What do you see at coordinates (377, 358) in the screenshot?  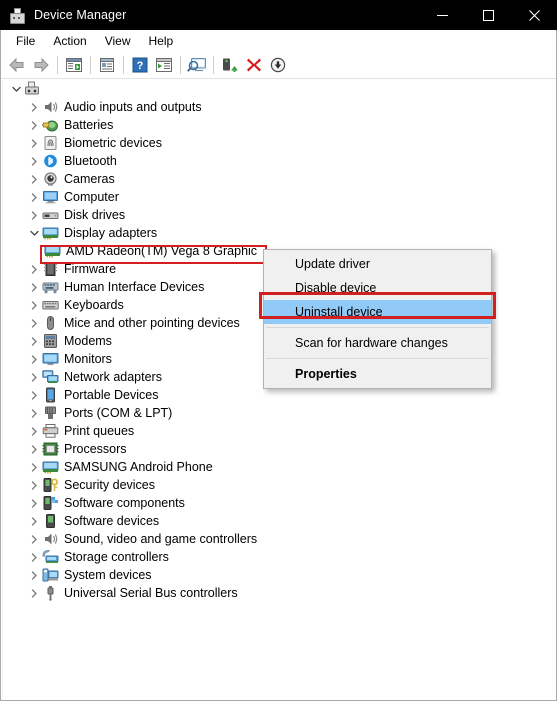 I see `context-menu-separator` at bounding box center [377, 358].